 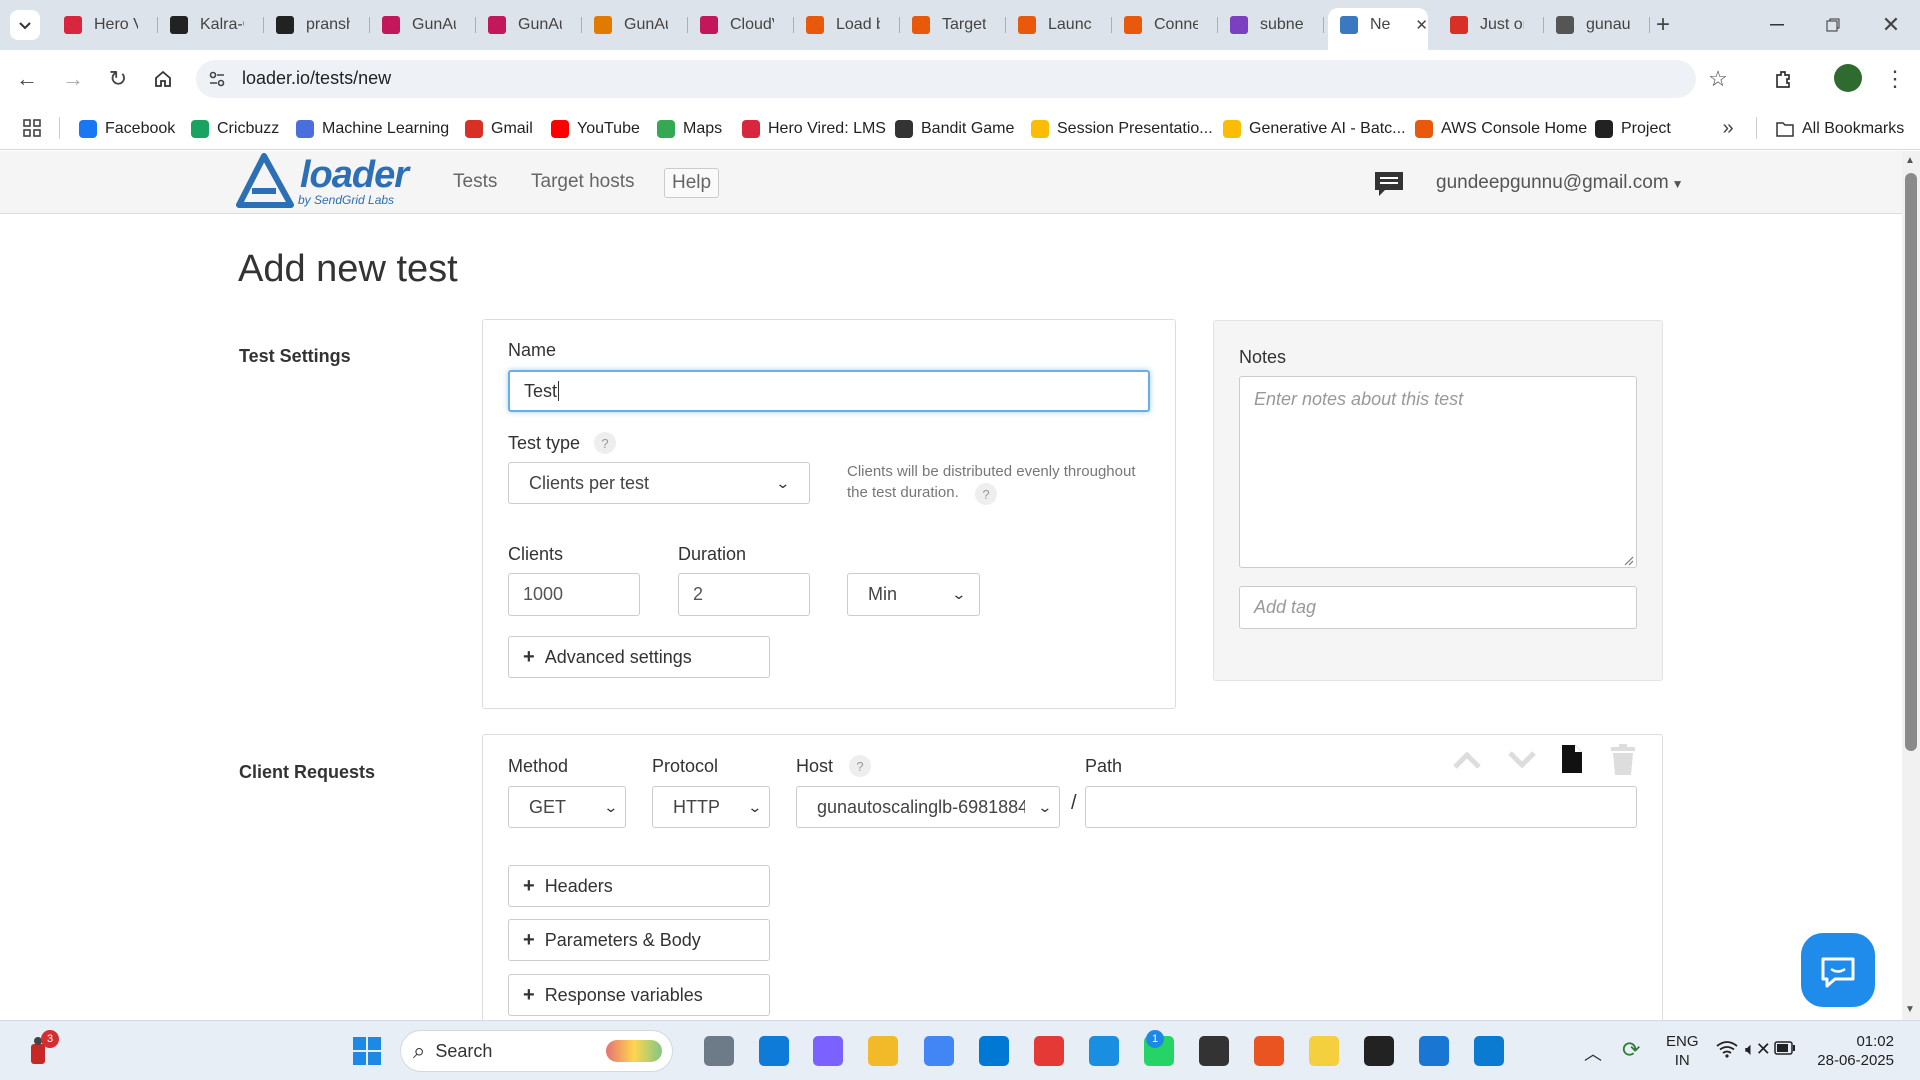 What do you see at coordinates (1379, 1051) in the screenshot?
I see `chatgpt-icon` at bounding box center [1379, 1051].